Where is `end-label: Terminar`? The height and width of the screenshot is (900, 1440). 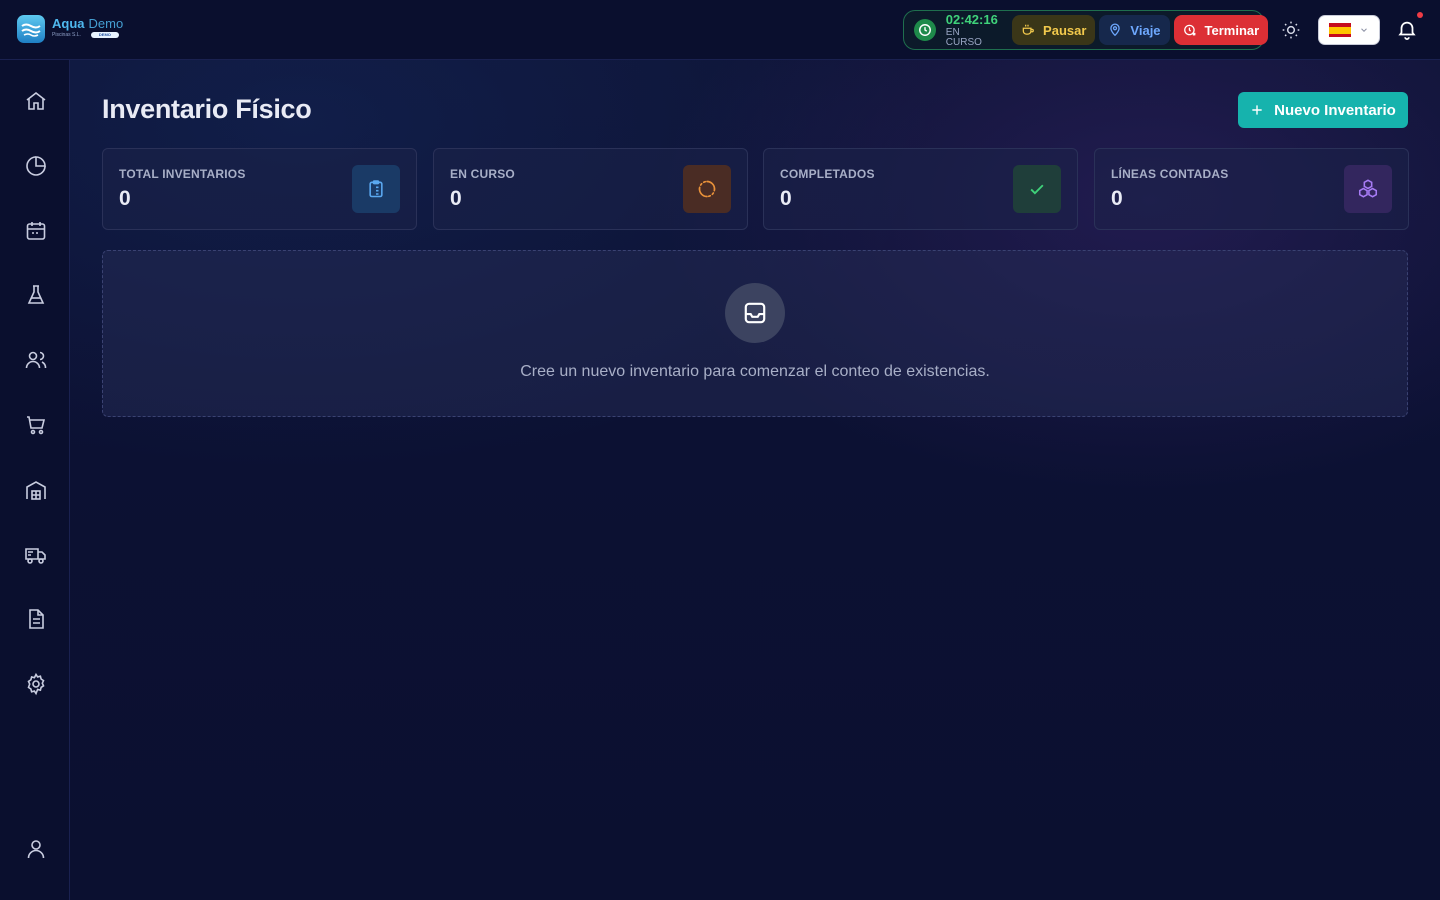 end-label: Terminar is located at coordinates (1232, 30).